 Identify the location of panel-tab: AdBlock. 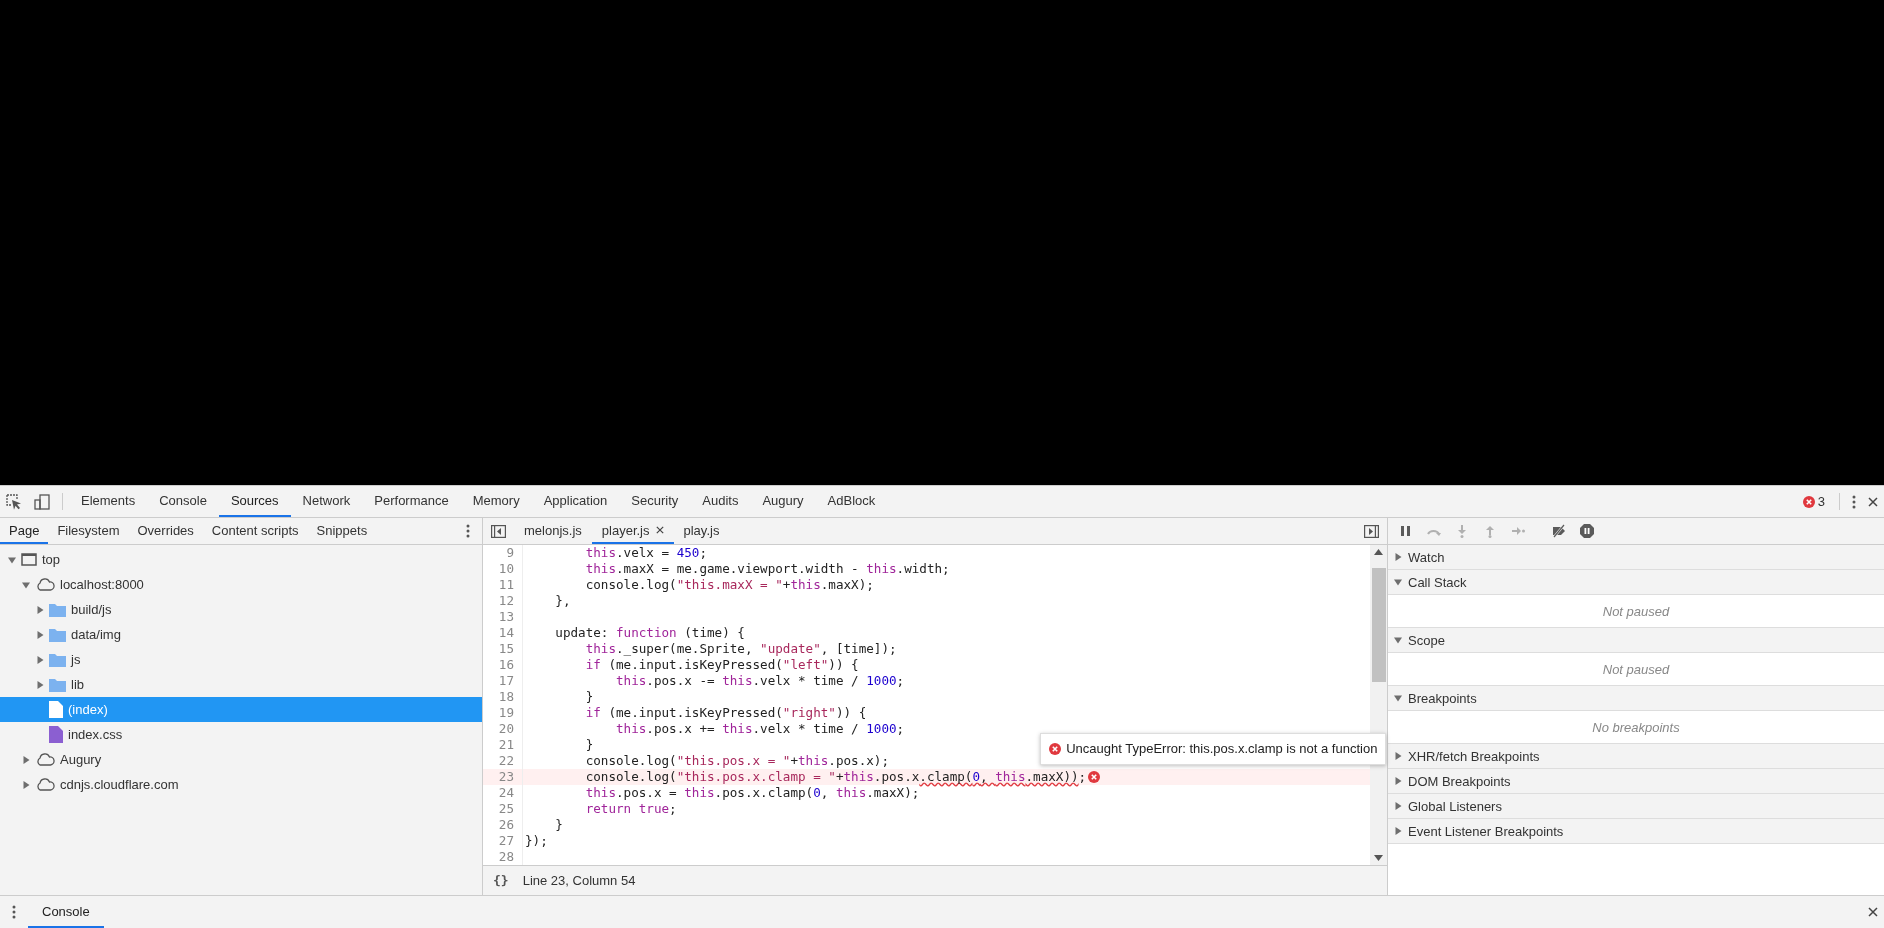
(851, 501).